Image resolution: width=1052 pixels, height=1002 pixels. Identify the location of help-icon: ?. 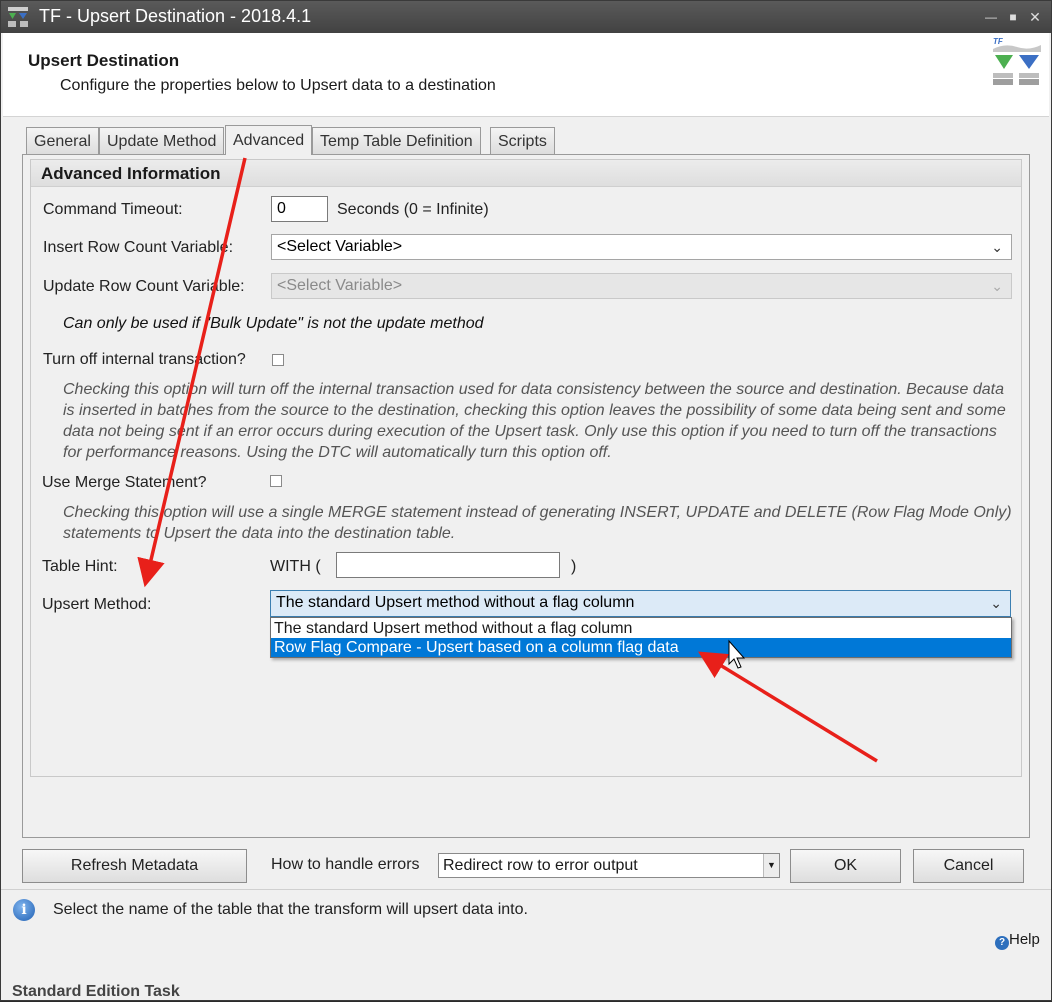
(1002, 943).